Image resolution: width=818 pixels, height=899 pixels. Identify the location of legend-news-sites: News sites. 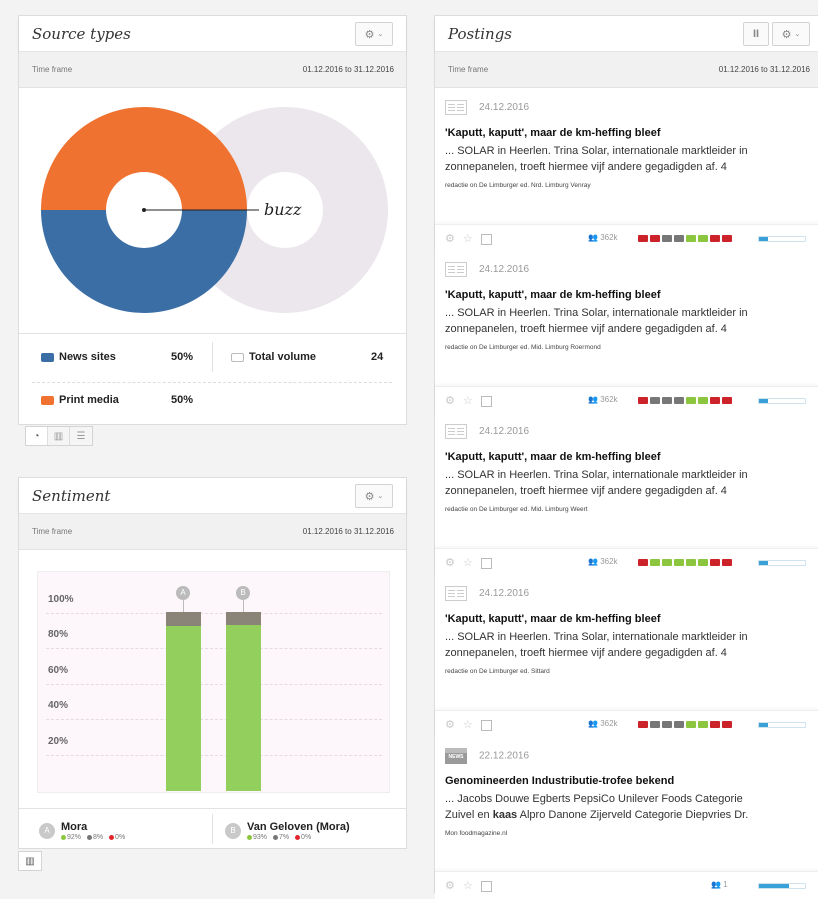
(78, 357).